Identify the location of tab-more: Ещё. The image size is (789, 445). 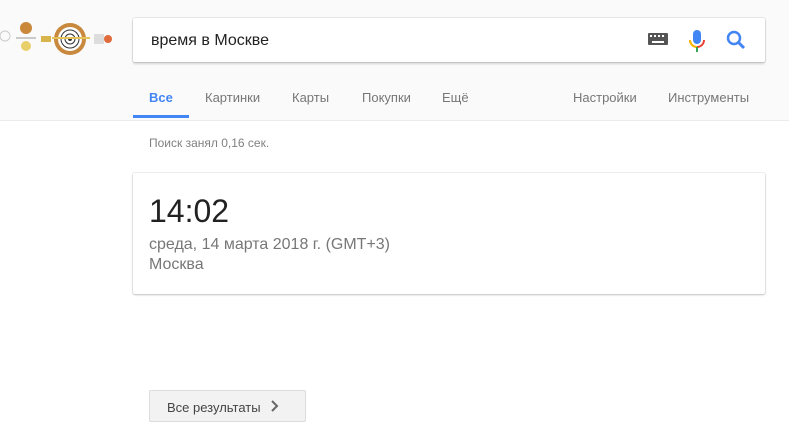
(455, 97).